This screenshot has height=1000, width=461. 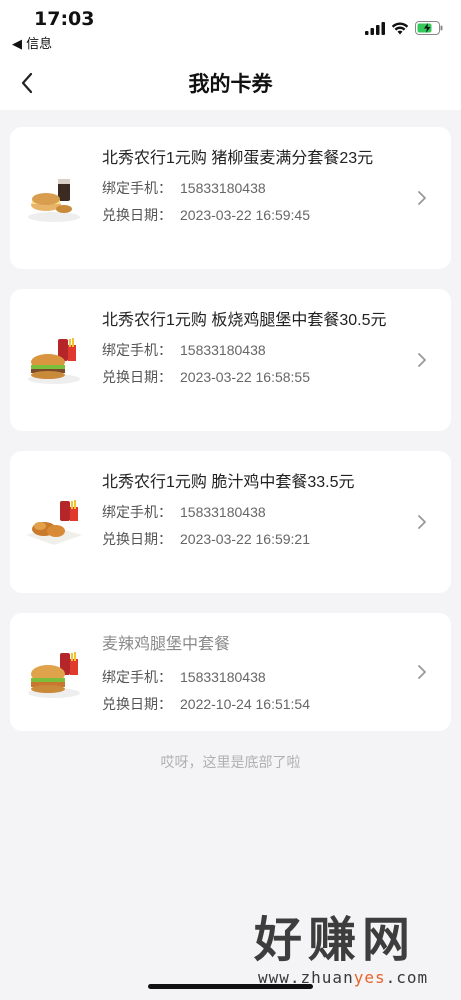 What do you see at coordinates (369, 977) in the screenshot?
I see `watermark-url-highlight: yes` at bounding box center [369, 977].